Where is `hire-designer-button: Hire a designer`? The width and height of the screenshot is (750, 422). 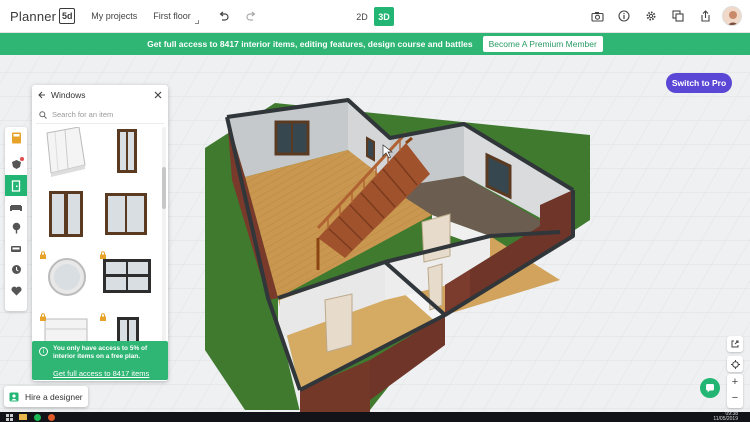 hire-designer-button: Hire a designer is located at coordinates (46, 396).